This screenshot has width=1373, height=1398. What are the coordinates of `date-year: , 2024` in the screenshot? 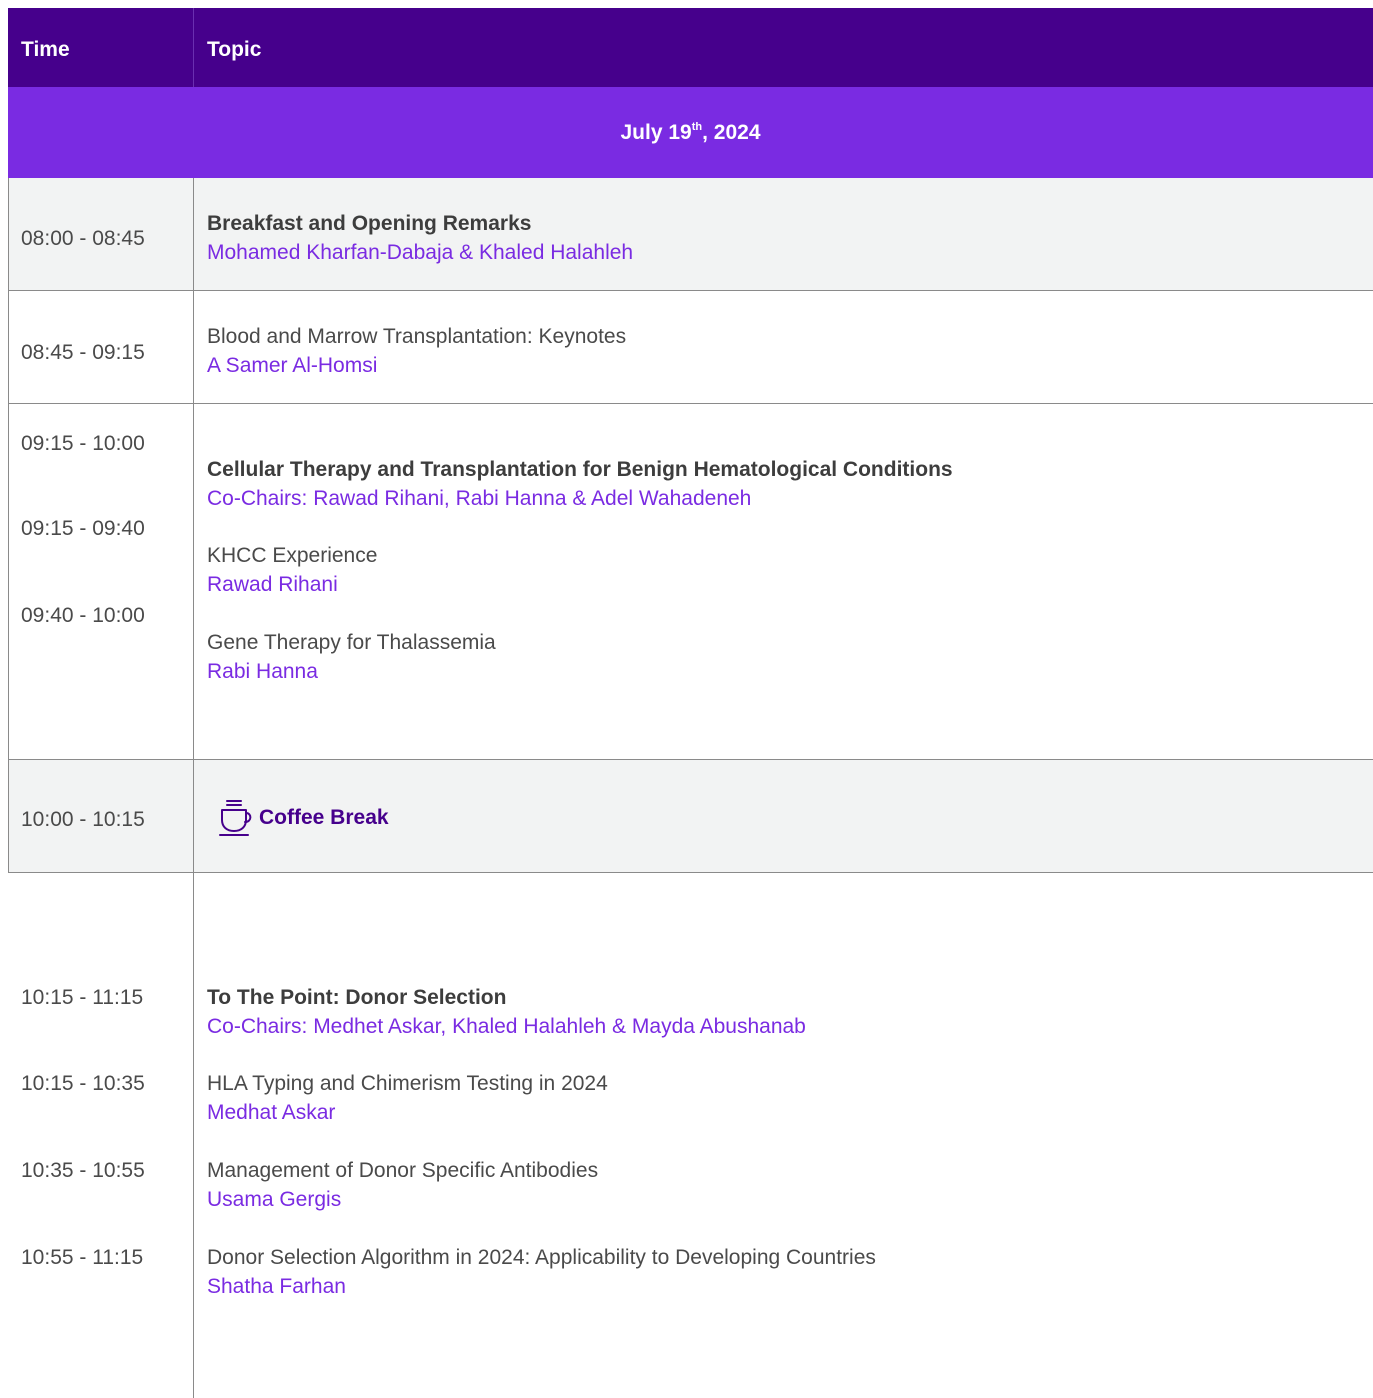 It's located at (731, 132).